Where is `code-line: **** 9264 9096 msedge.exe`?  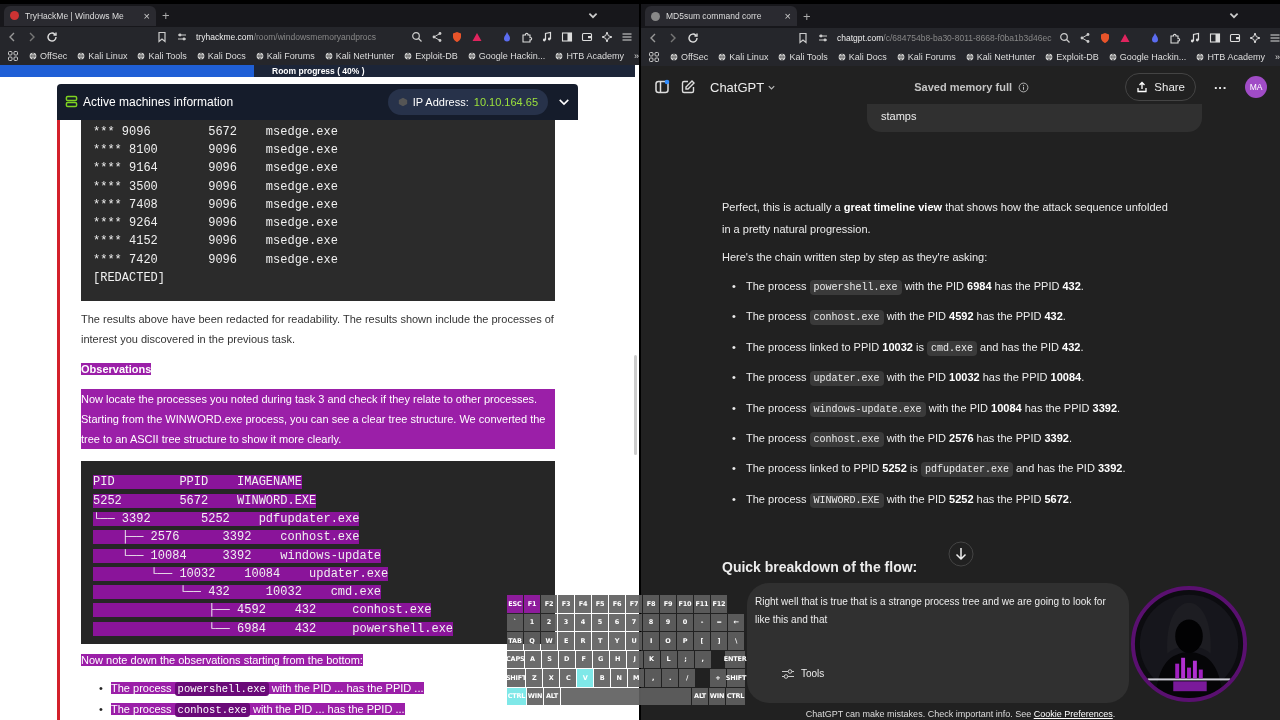
code-line: **** 9264 9096 msedge.exe is located at coordinates (216, 224).